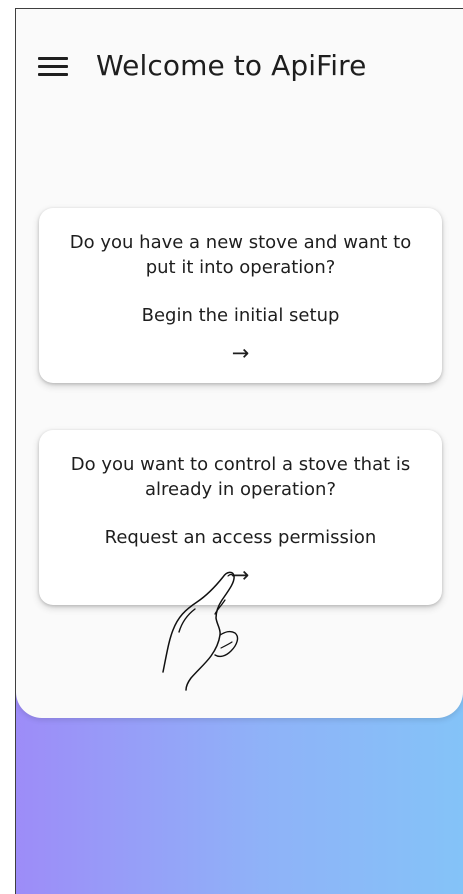 The height and width of the screenshot is (894, 463). I want to click on menu-icon, so click(53, 67).